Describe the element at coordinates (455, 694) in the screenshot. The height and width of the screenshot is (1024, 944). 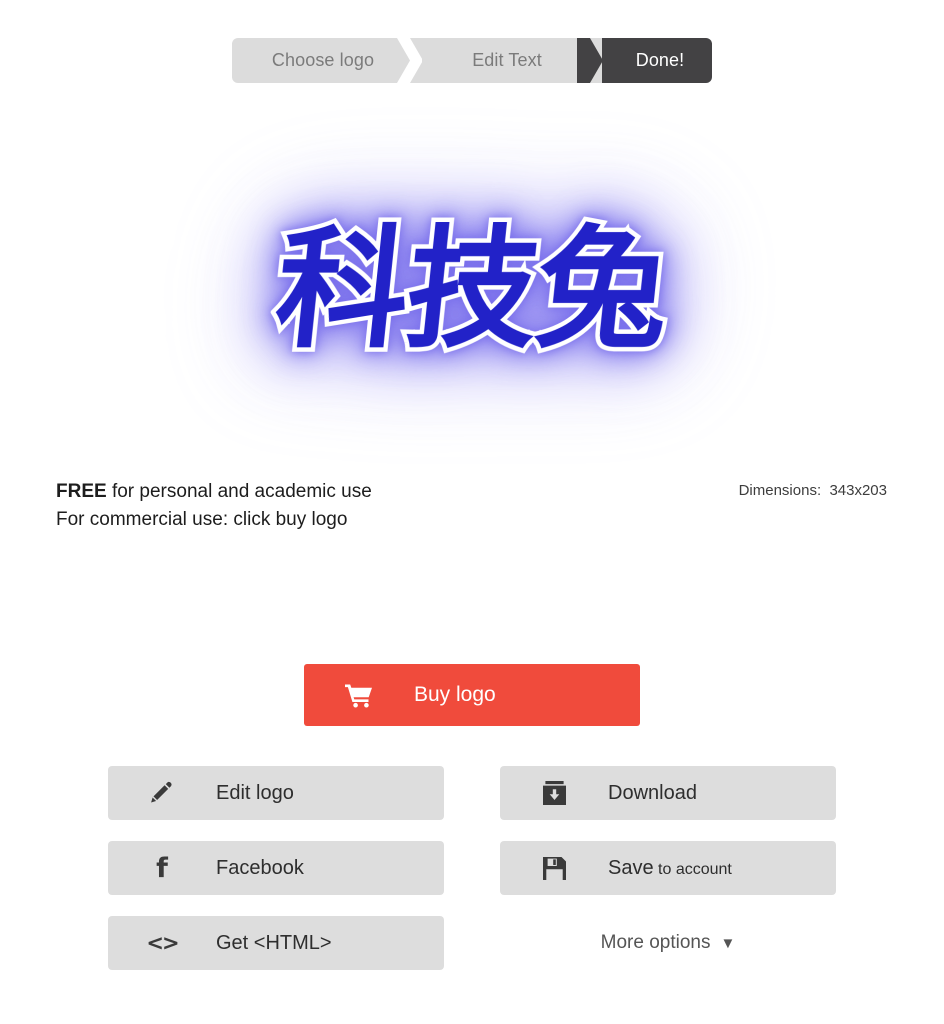
I see `buy-logo-label: Buy logo` at that location.